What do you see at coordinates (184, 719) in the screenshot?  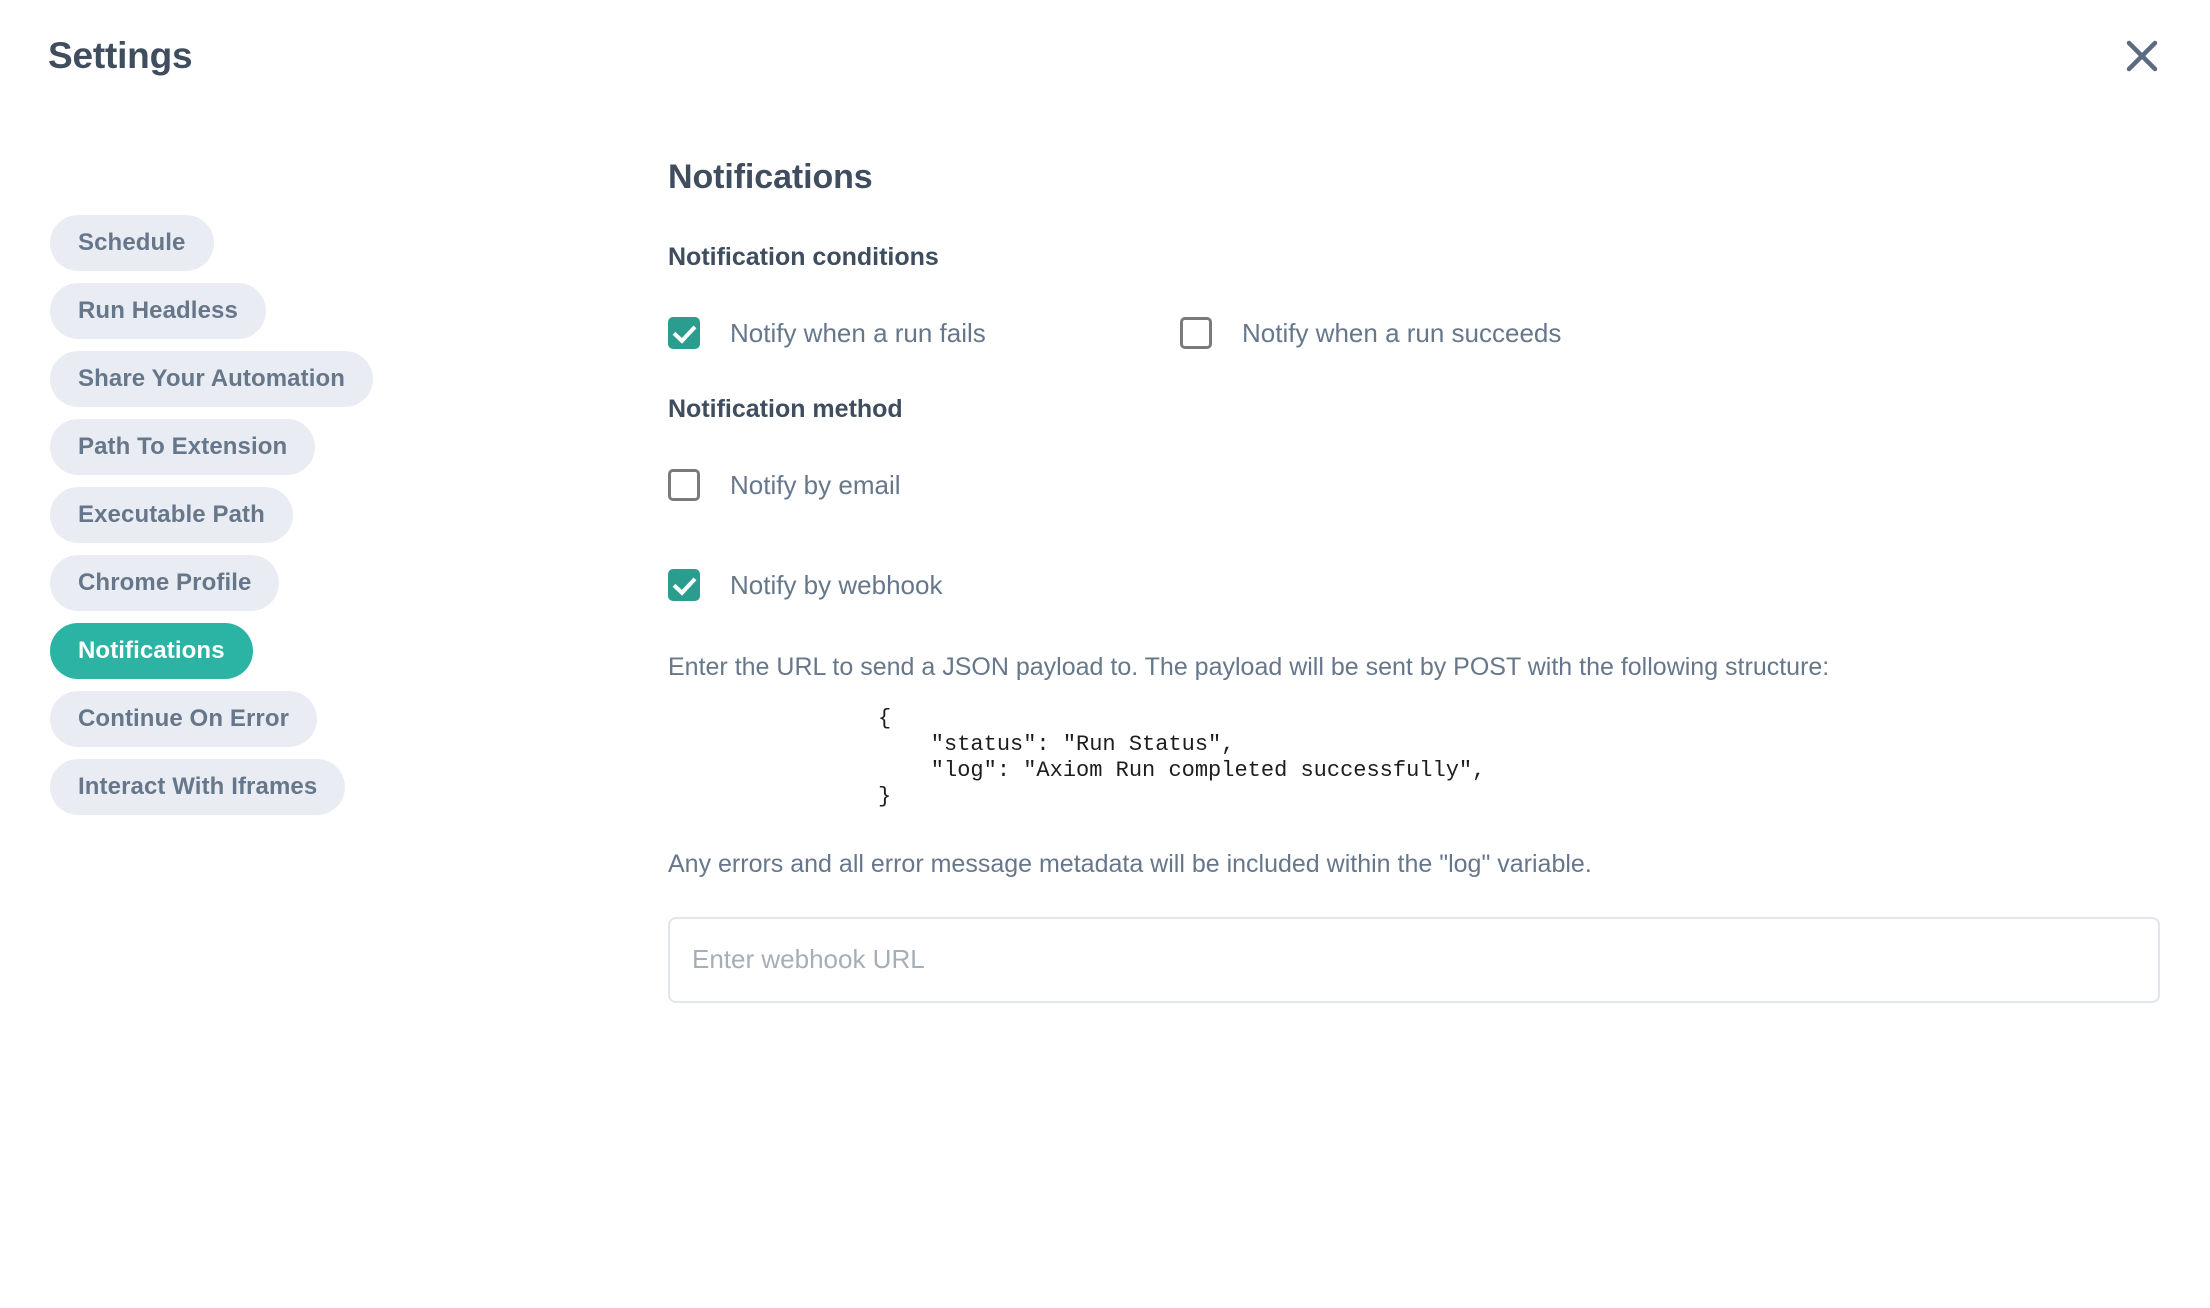 I see `sidebar-item-continue-on-error: Continue On Error` at bounding box center [184, 719].